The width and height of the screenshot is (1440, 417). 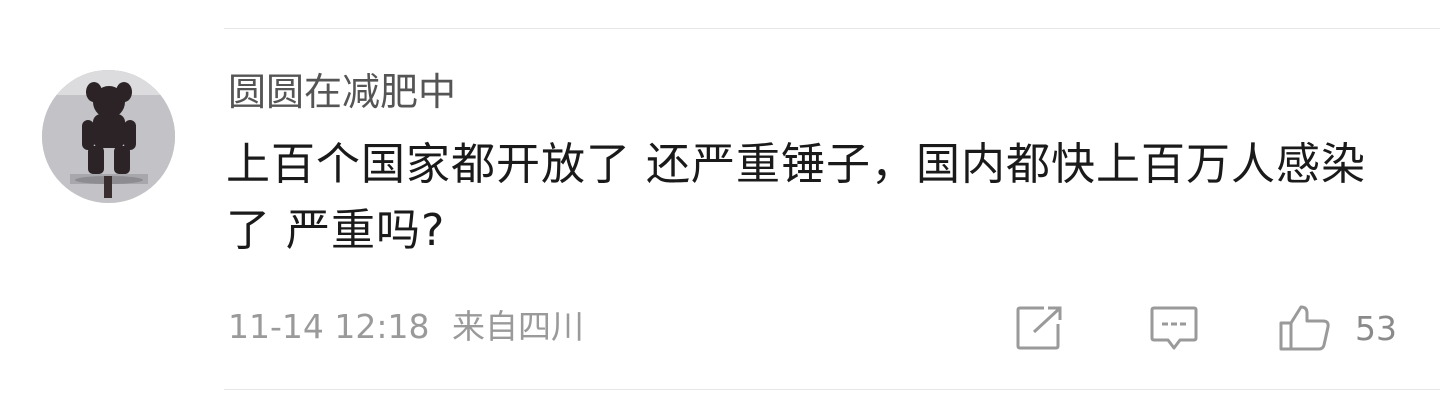 I want to click on user-avatar, so click(x=108, y=136).